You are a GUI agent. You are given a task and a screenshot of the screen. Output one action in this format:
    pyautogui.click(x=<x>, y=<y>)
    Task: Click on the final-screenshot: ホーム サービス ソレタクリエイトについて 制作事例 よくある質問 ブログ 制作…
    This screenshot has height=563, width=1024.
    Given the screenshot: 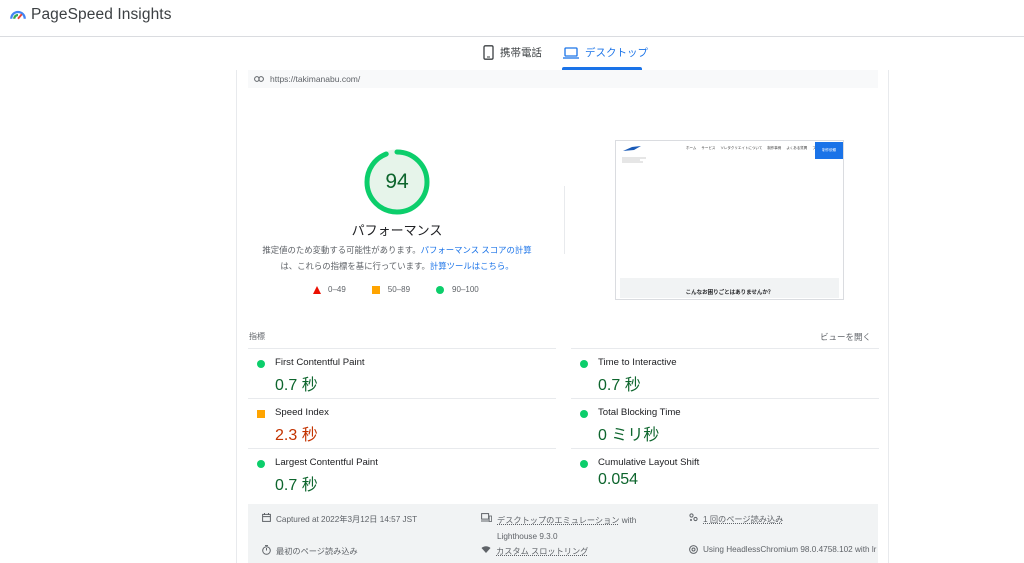 What is the action you would take?
    pyautogui.click(x=729, y=220)
    